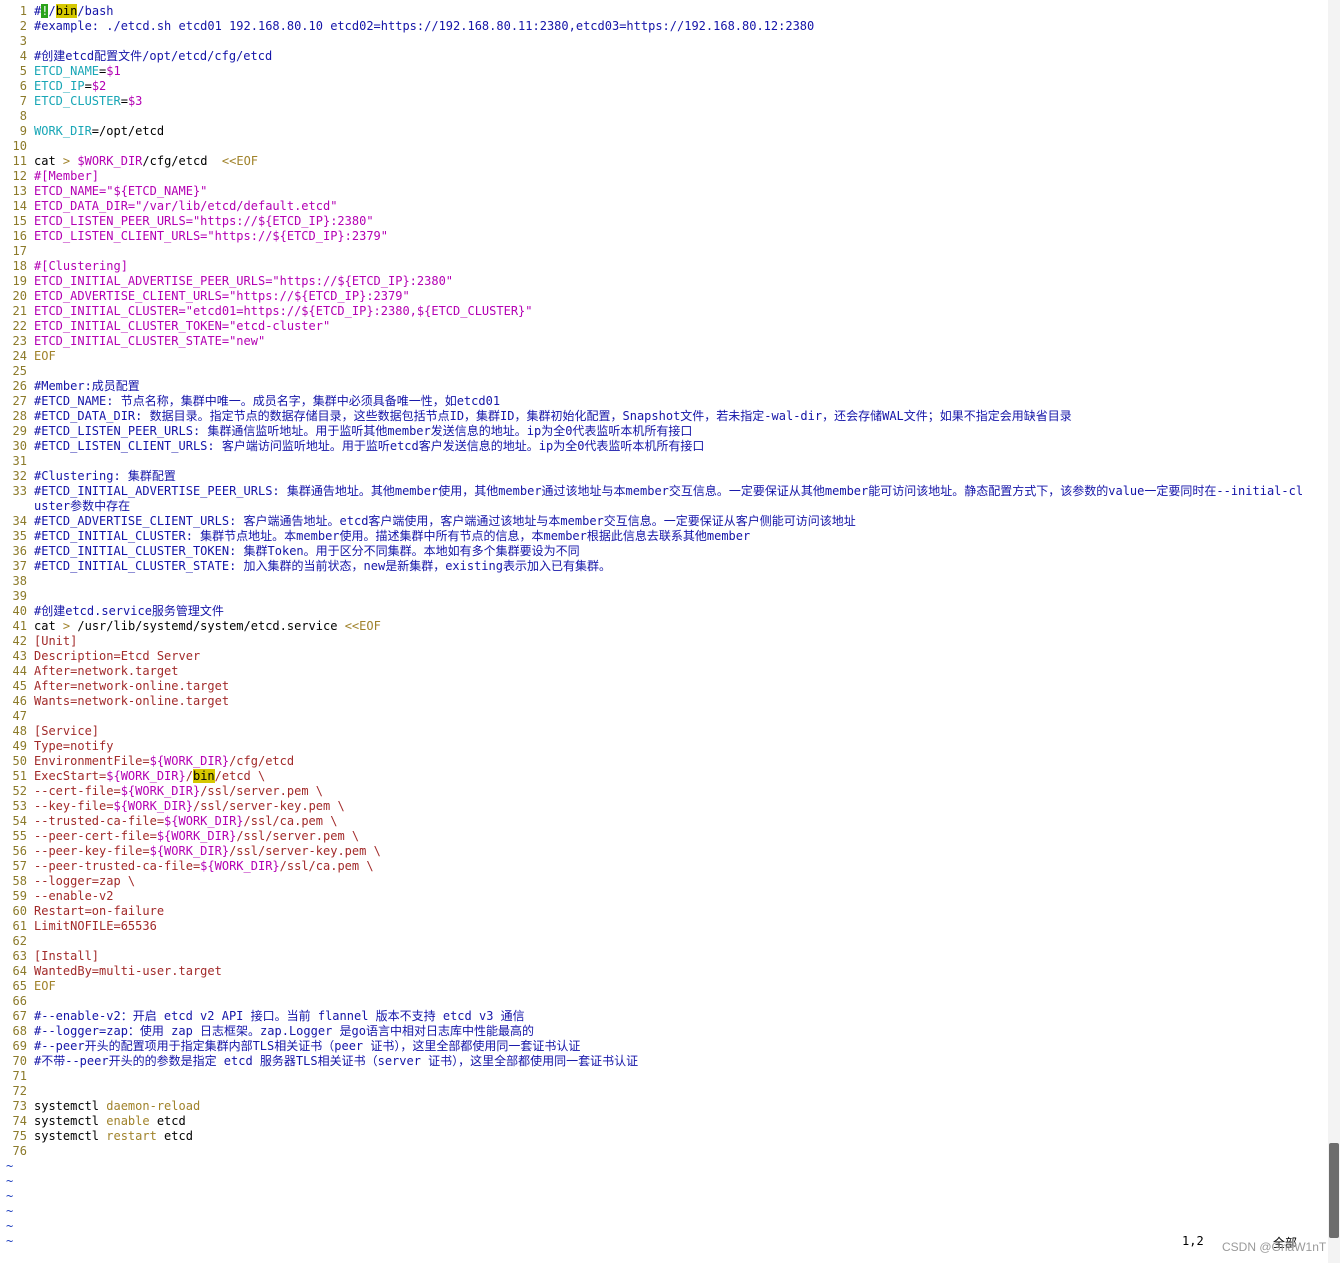 Image resolution: width=1342 pixels, height=1263 pixels. What do you see at coordinates (661, 761) in the screenshot?
I see `code-line: 50 EnvironmentFile=${WORK_DIR}/cfg/etcd` at bounding box center [661, 761].